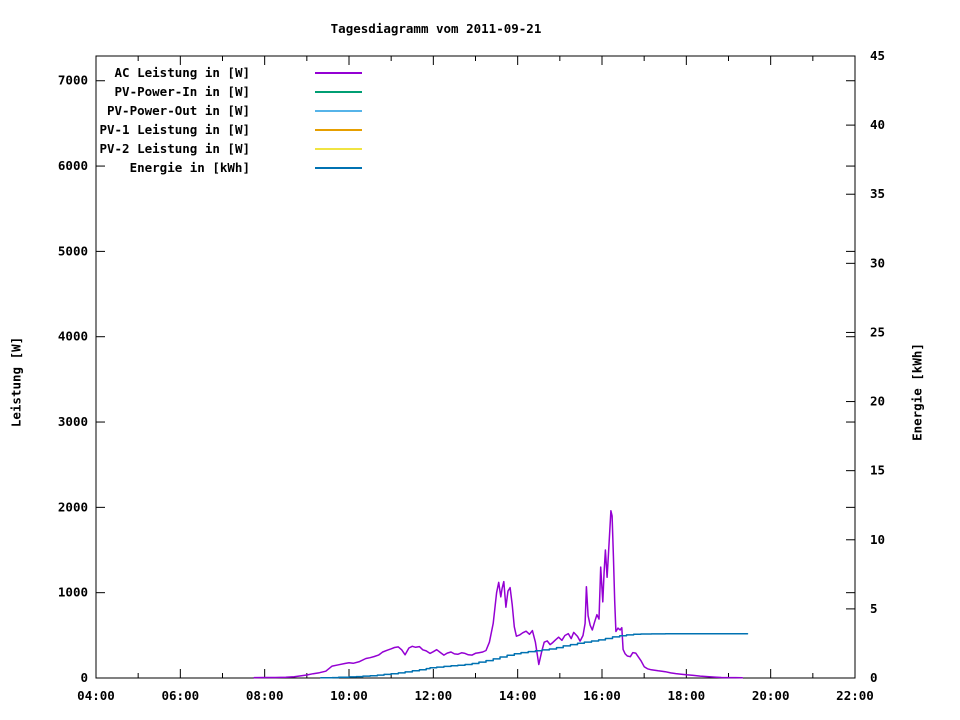  I want to click on x-tick-label: 08:00, so click(265, 695).